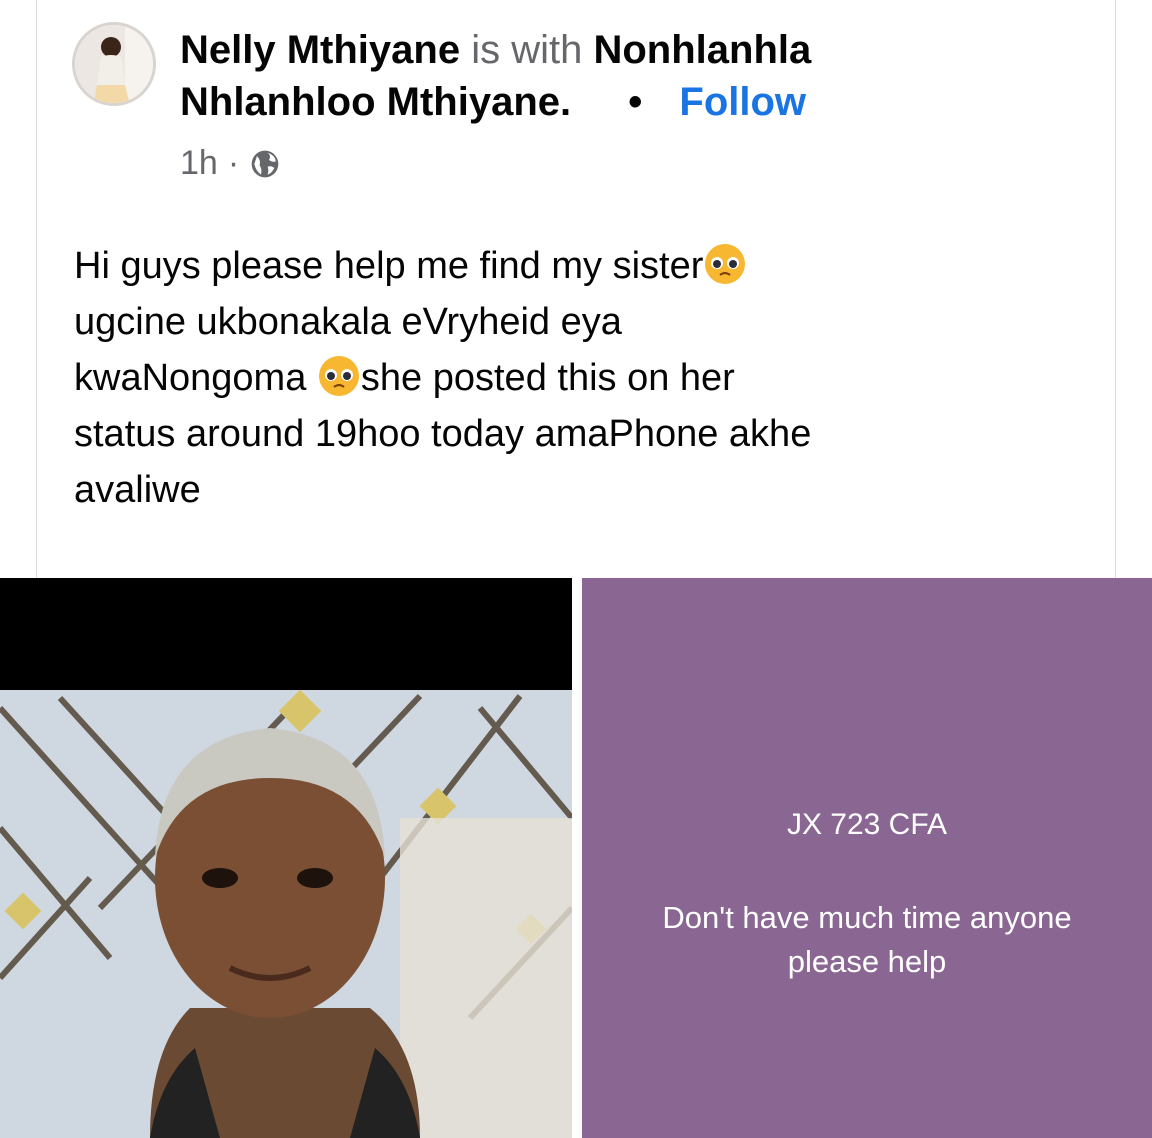  I want to click on post-line-4: status around 19hoo today amaPhone akhe, so click(443, 434).